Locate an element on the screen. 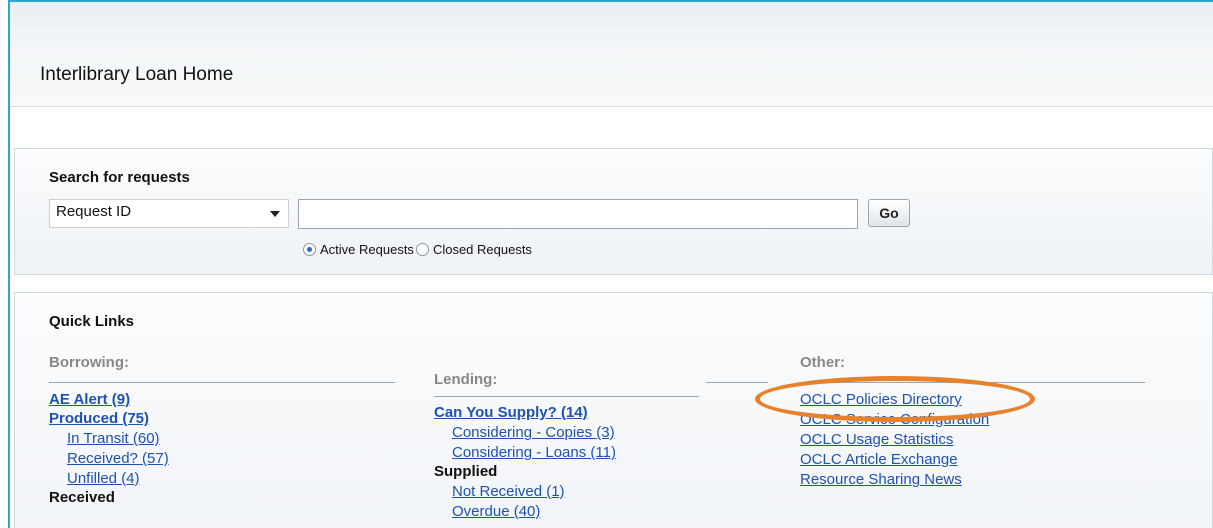  resource-sharing-news-link: Resource Sharing News is located at coordinates (881, 479).